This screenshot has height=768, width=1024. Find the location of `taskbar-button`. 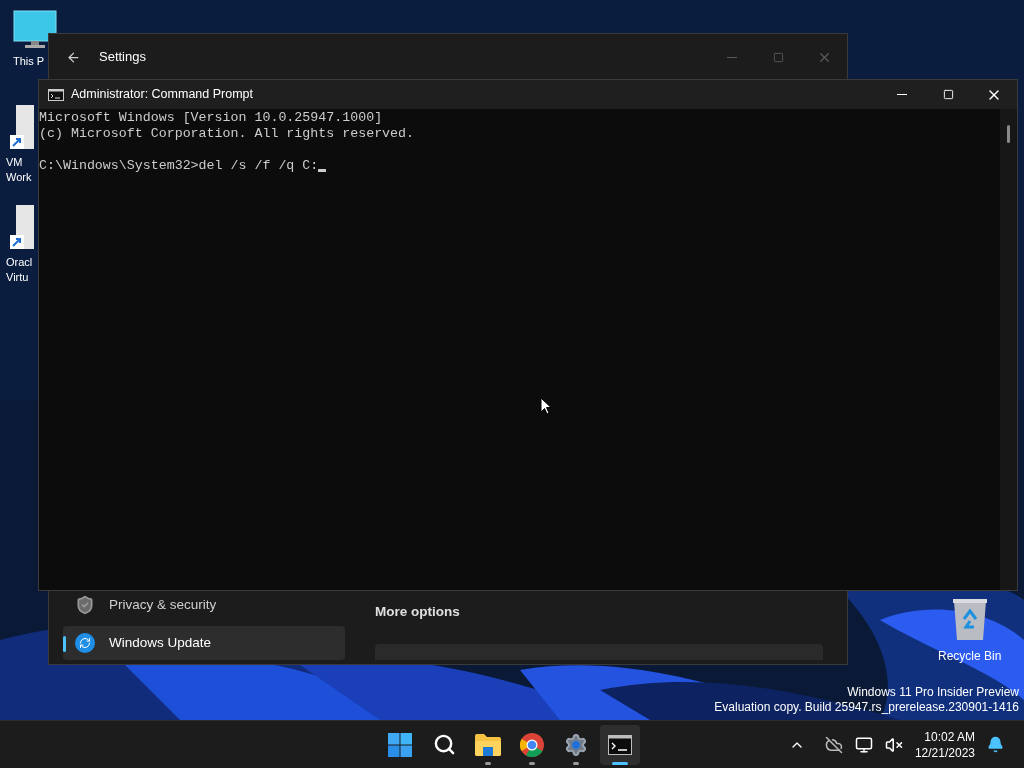

taskbar-button is located at coordinates (620, 744).